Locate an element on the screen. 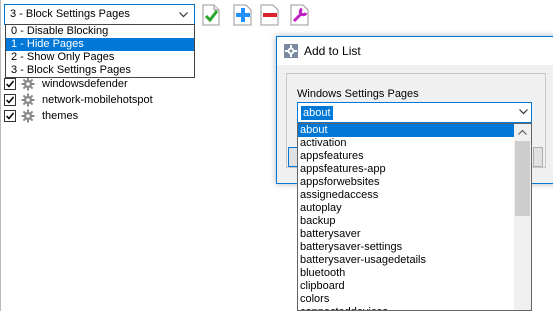  remove-button is located at coordinates (270, 15).